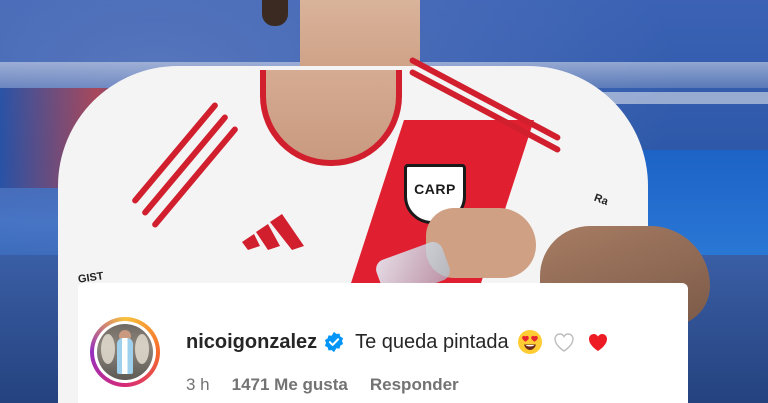 The height and width of the screenshot is (403, 768). I want to click on reply-button: Responder, so click(414, 385).